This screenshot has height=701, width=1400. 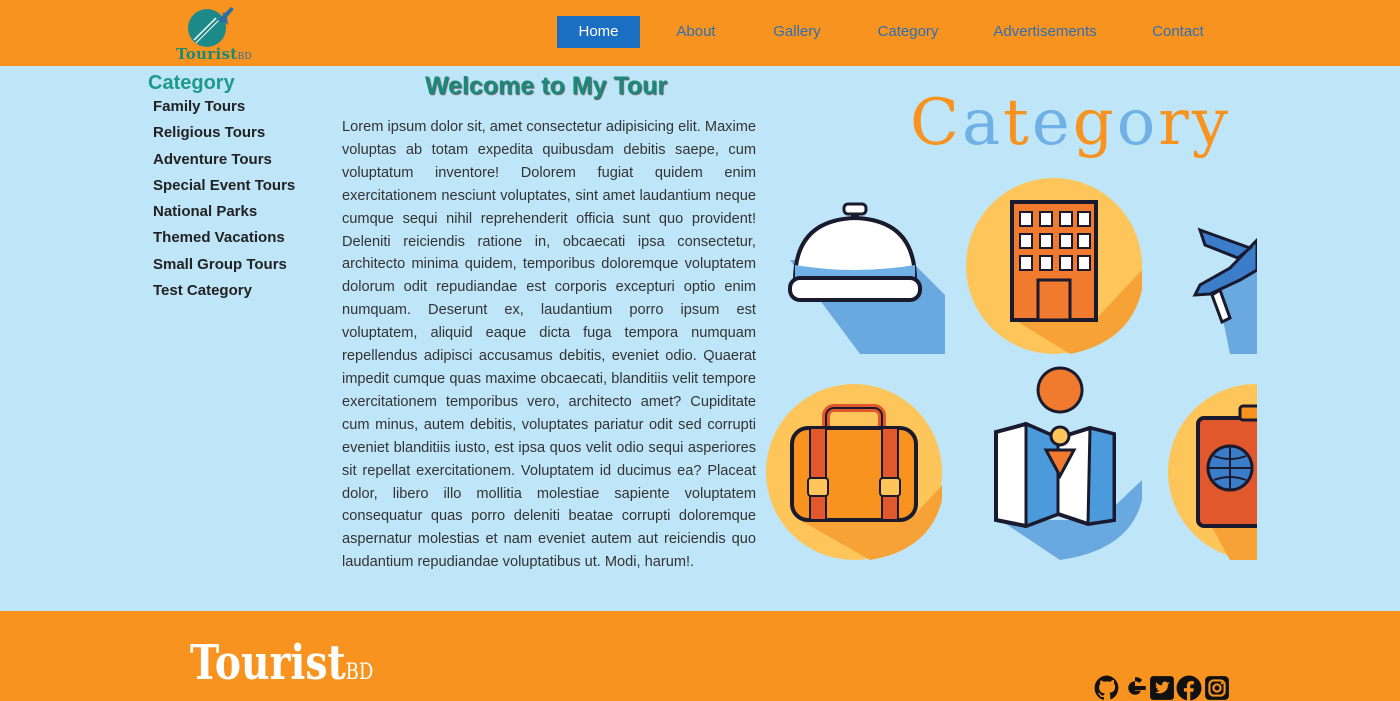 I want to click on category-item-special-event-tours: Special Event Tours, so click(x=224, y=188).